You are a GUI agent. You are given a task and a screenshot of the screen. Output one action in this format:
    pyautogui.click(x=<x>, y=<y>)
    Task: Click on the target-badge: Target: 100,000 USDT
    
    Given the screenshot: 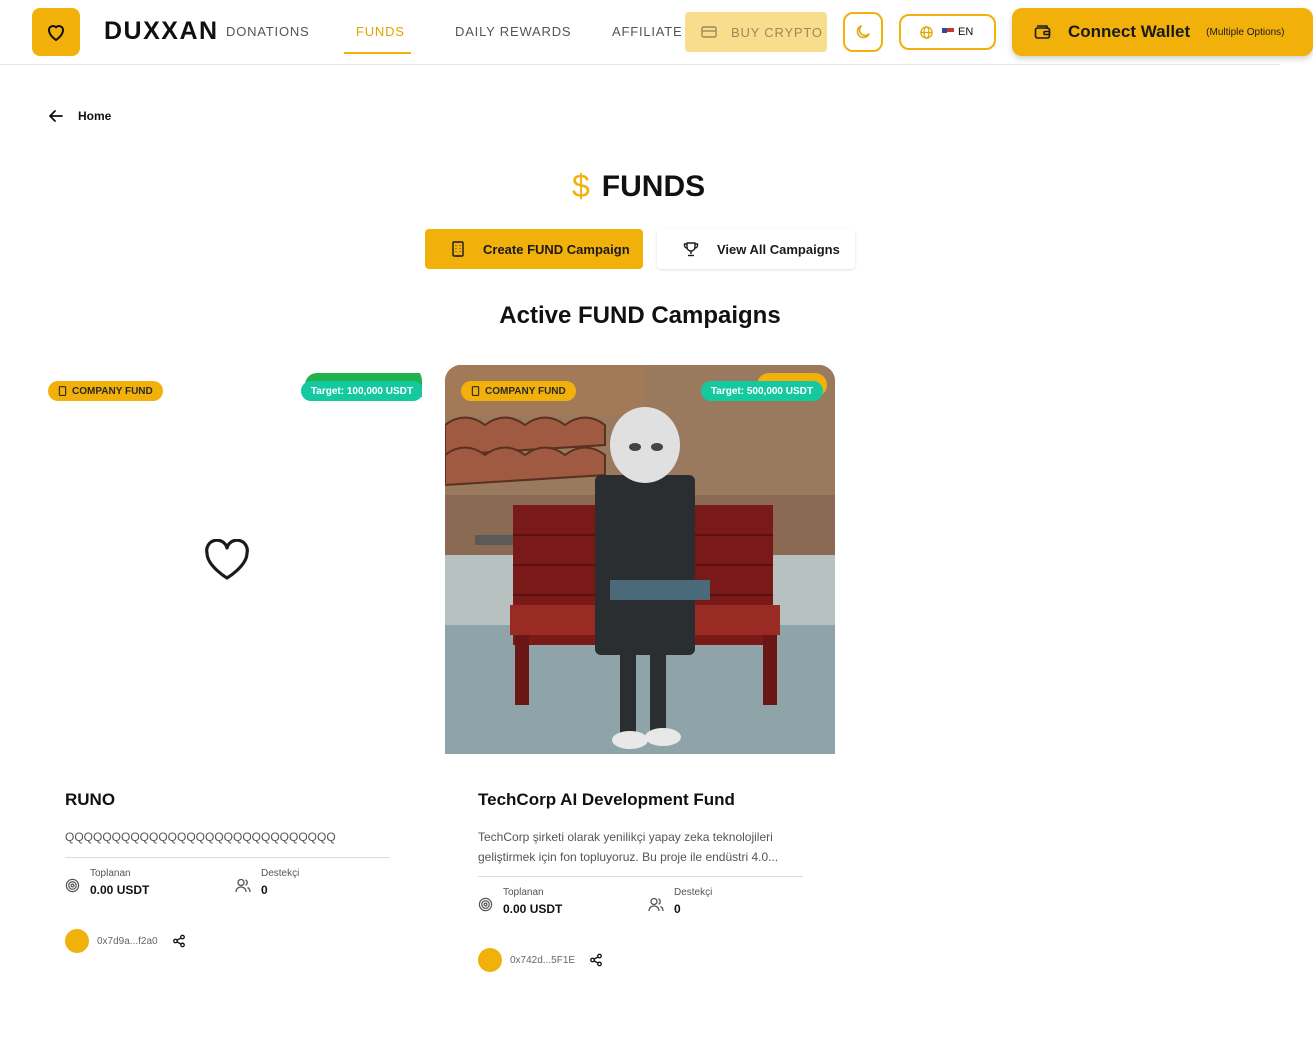 What is the action you would take?
    pyautogui.click(x=361, y=391)
    